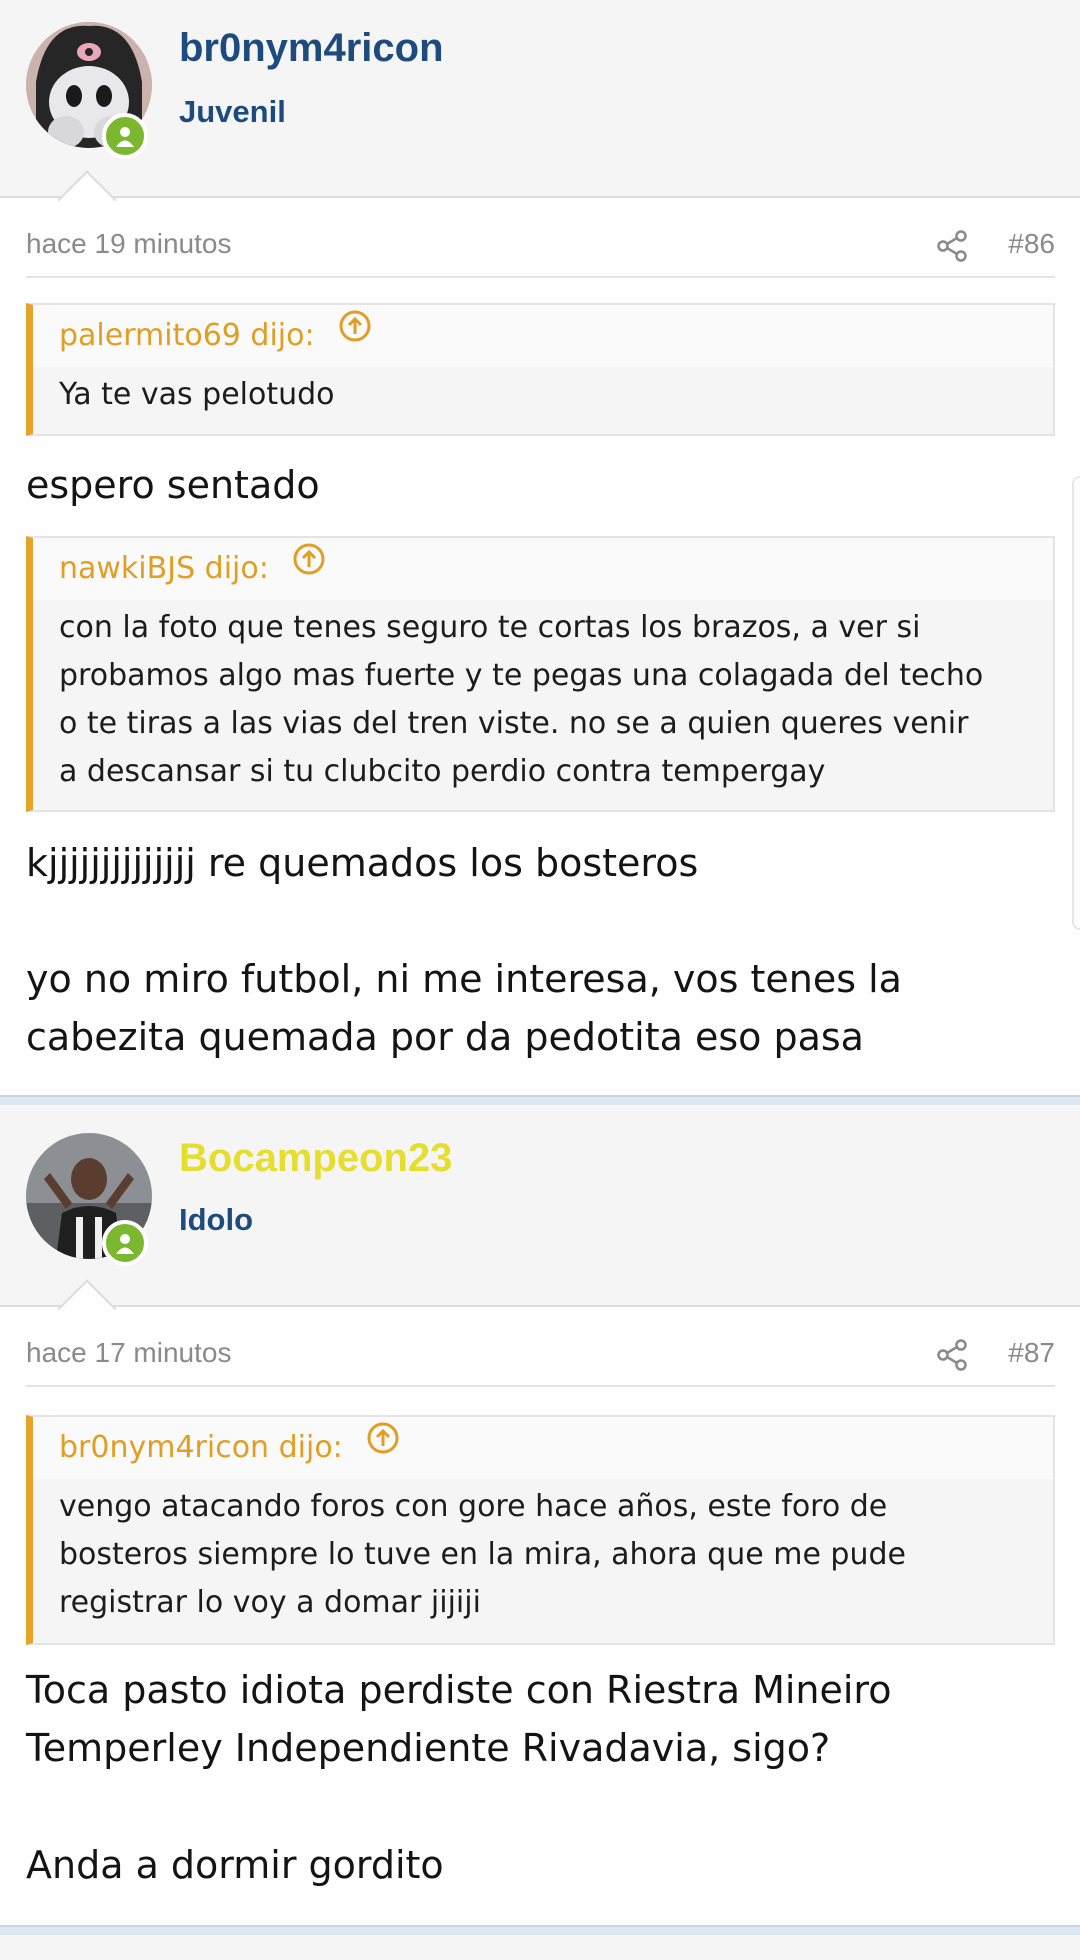 The height and width of the screenshot is (1960, 1080). What do you see at coordinates (1031, 244) in the screenshot?
I see `post-number-link: #86` at bounding box center [1031, 244].